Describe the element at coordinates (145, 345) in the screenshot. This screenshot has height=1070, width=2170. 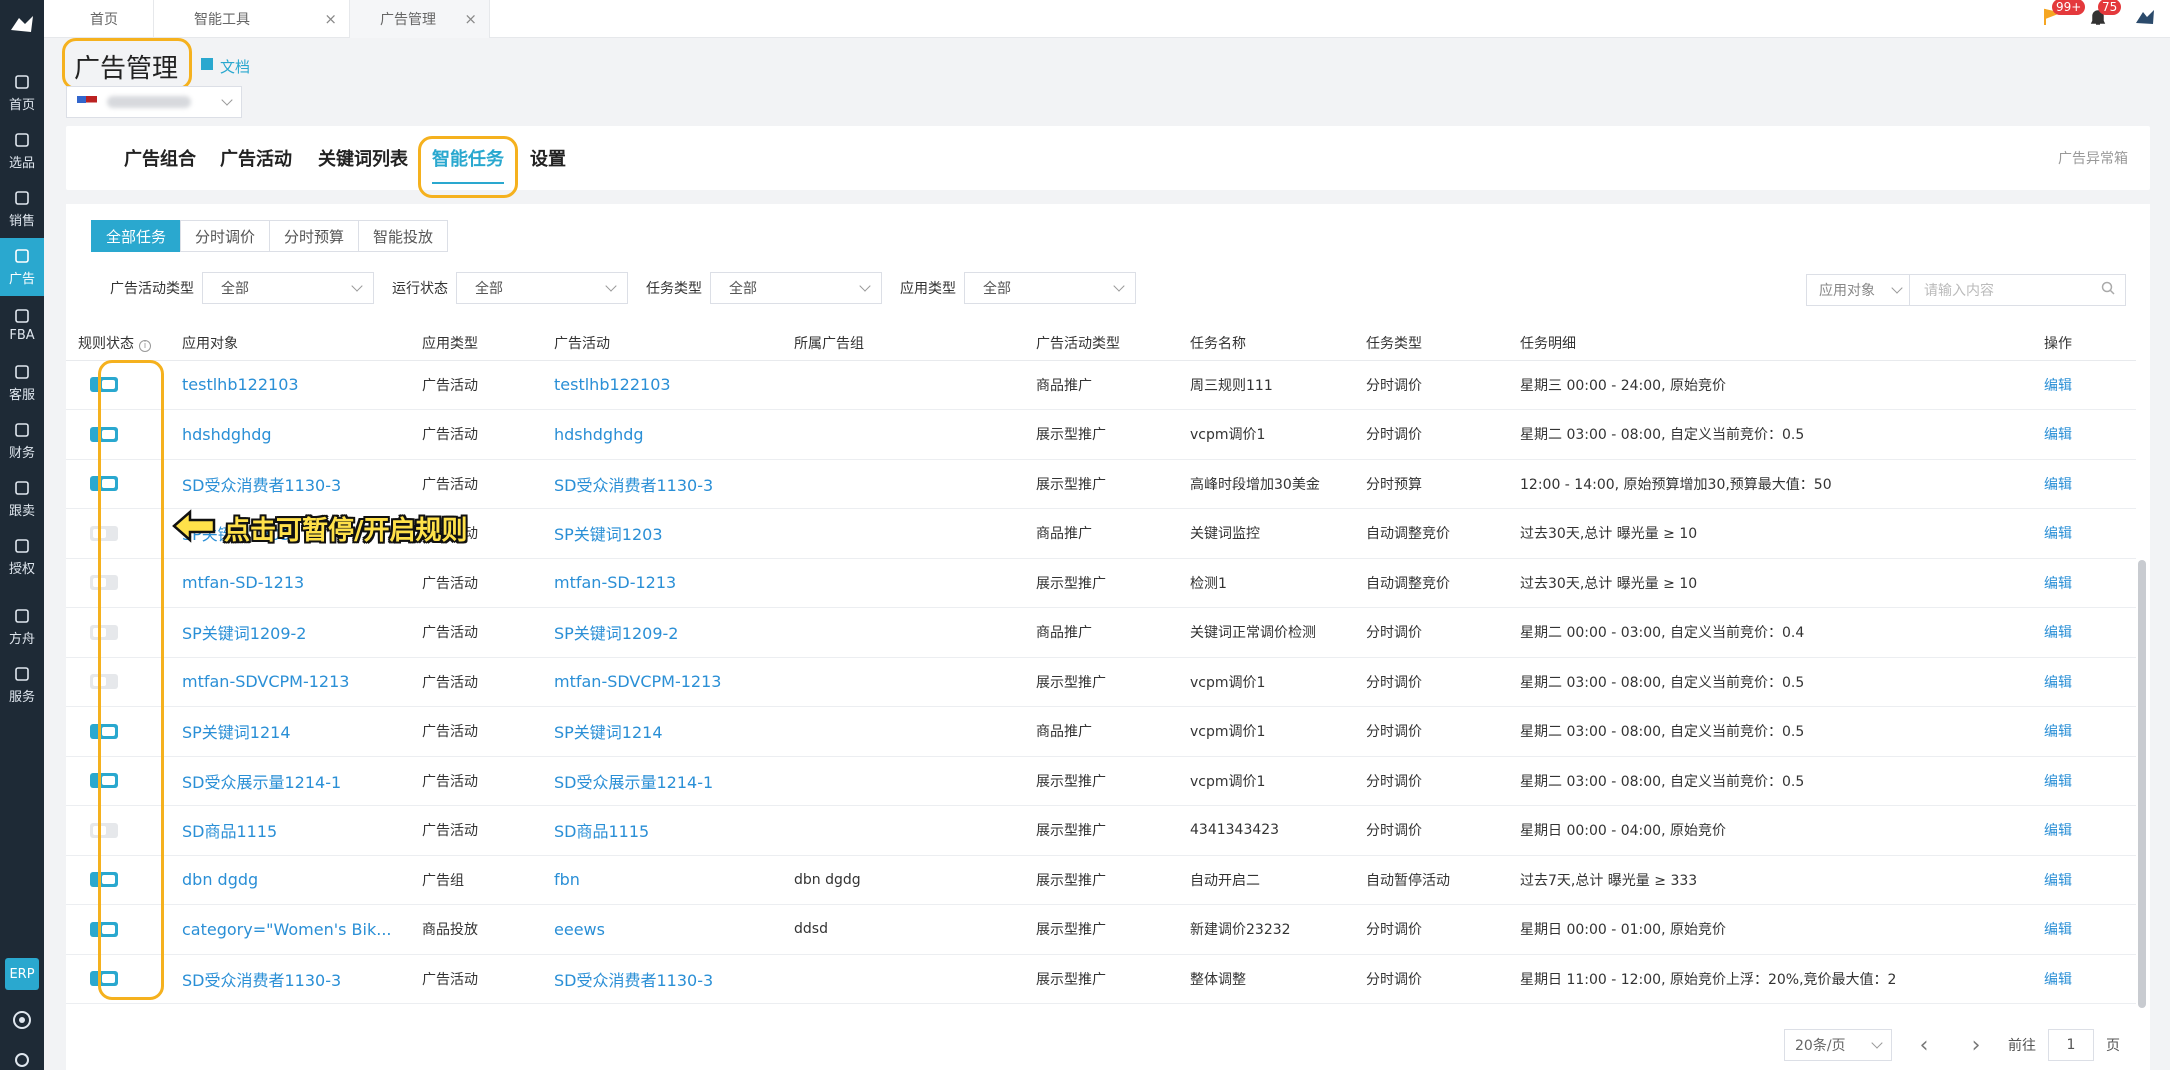
I see `info-icon: i` at that location.